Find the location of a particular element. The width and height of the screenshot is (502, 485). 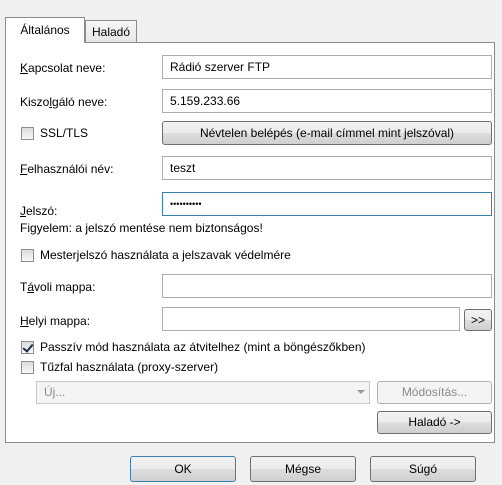

connection-name-field: Rádió szerver FTP is located at coordinates (327, 67).